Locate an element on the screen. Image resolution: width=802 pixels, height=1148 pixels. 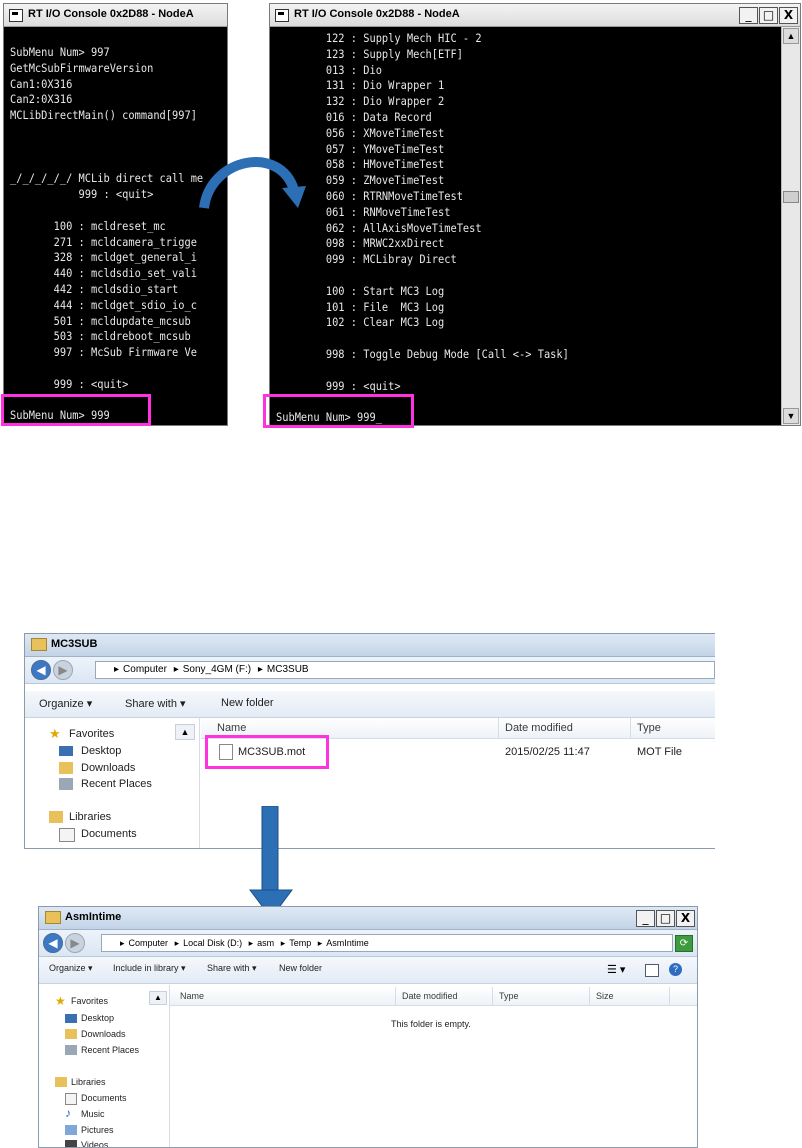
refresh-icon: ⟳ is located at coordinates (684, 943).